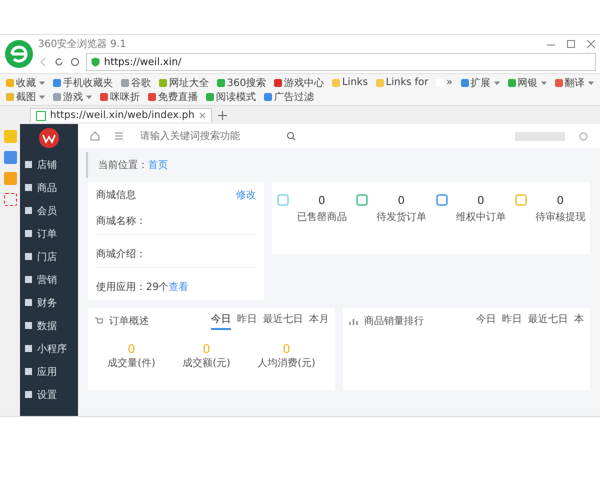 The height and width of the screenshot is (480, 600). Describe the element at coordinates (560, 217) in the screenshot. I see `stat-label: 待审核提现` at that location.